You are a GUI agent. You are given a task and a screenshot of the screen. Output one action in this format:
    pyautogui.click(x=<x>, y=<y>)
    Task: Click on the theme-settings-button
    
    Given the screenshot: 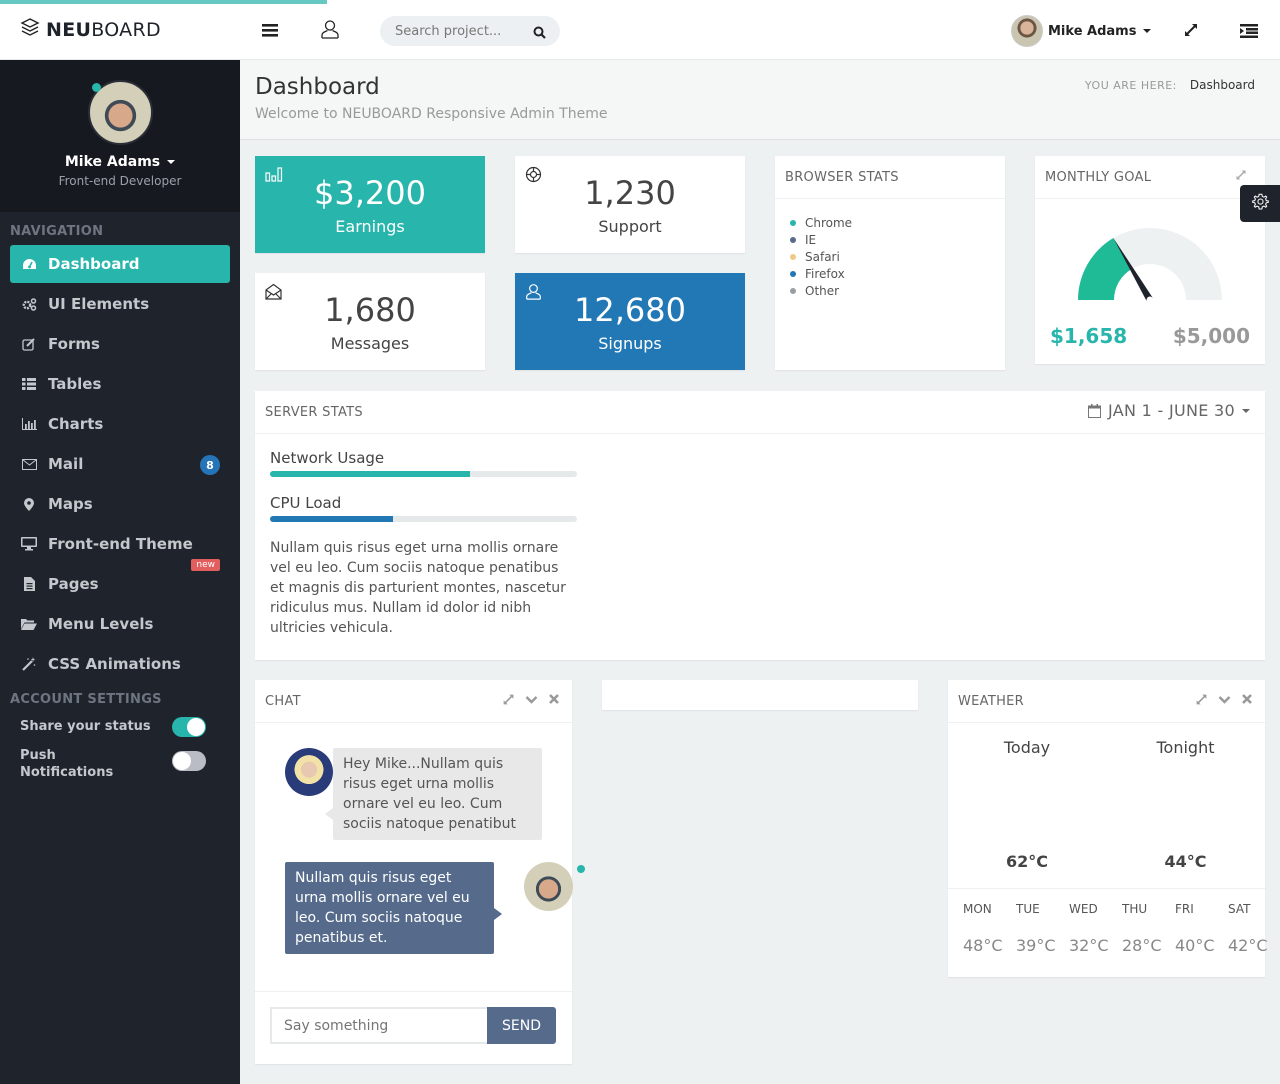 What is the action you would take?
    pyautogui.click(x=1260, y=203)
    